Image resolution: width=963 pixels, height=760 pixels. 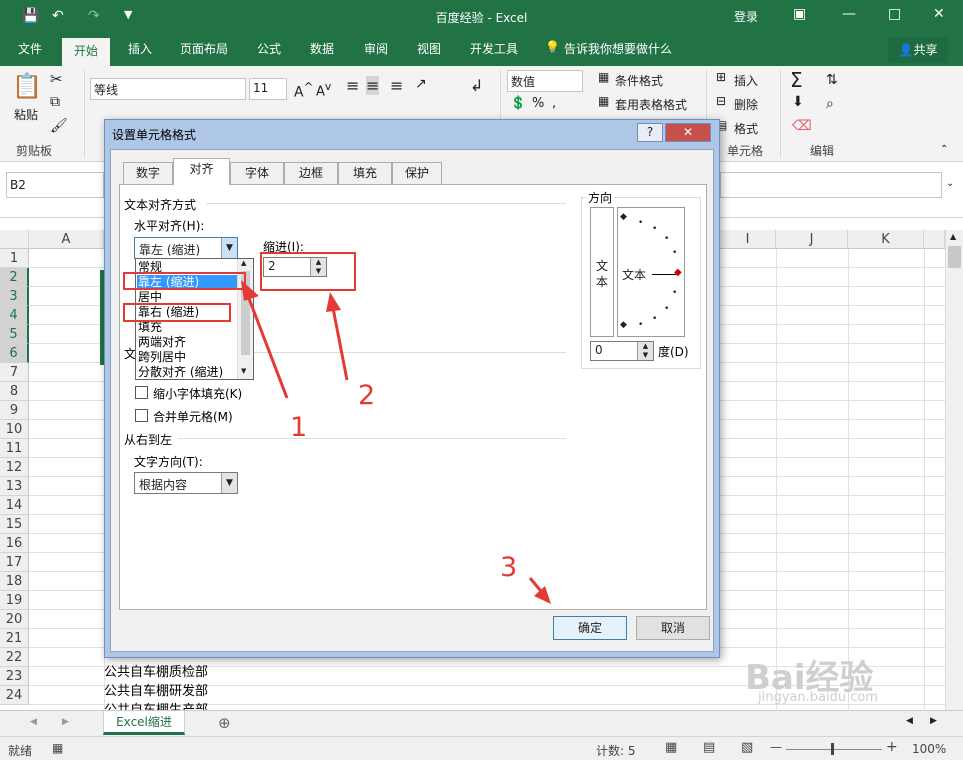 I want to click on annotation-number-3: 3, so click(x=509, y=567).